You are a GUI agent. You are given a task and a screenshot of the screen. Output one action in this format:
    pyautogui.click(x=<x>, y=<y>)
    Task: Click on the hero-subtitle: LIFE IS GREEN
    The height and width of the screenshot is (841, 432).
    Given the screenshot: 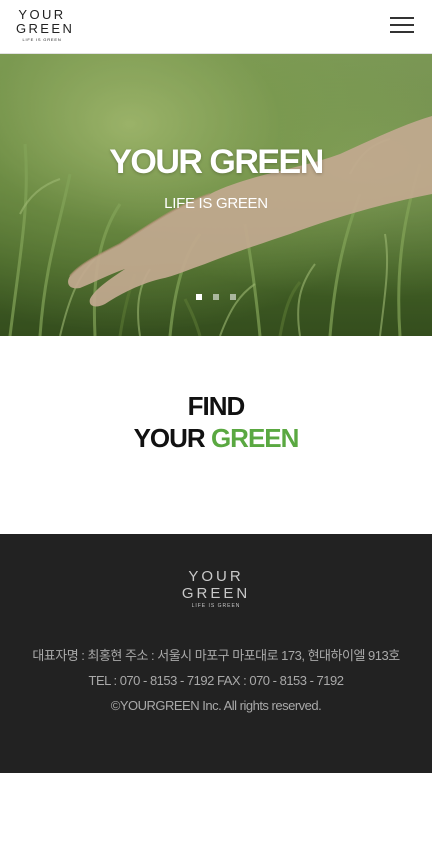 What is the action you would take?
    pyautogui.click(x=216, y=203)
    